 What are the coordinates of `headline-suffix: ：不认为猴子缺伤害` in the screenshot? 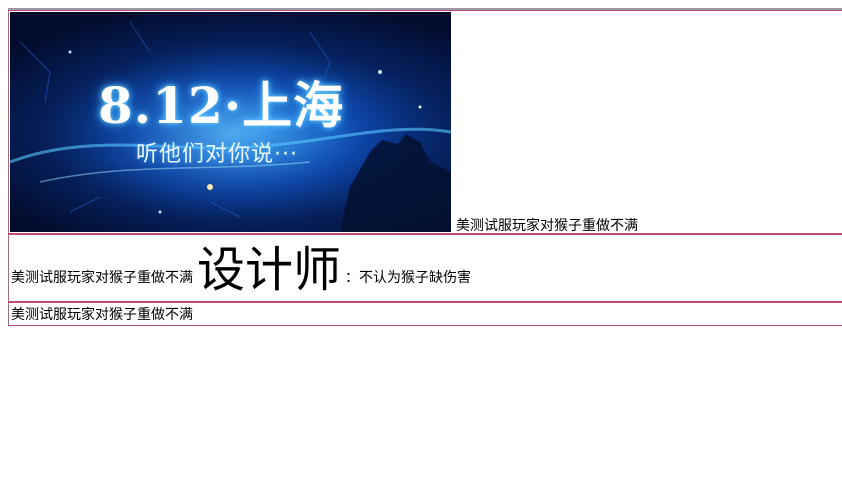 It's located at (408, 278).